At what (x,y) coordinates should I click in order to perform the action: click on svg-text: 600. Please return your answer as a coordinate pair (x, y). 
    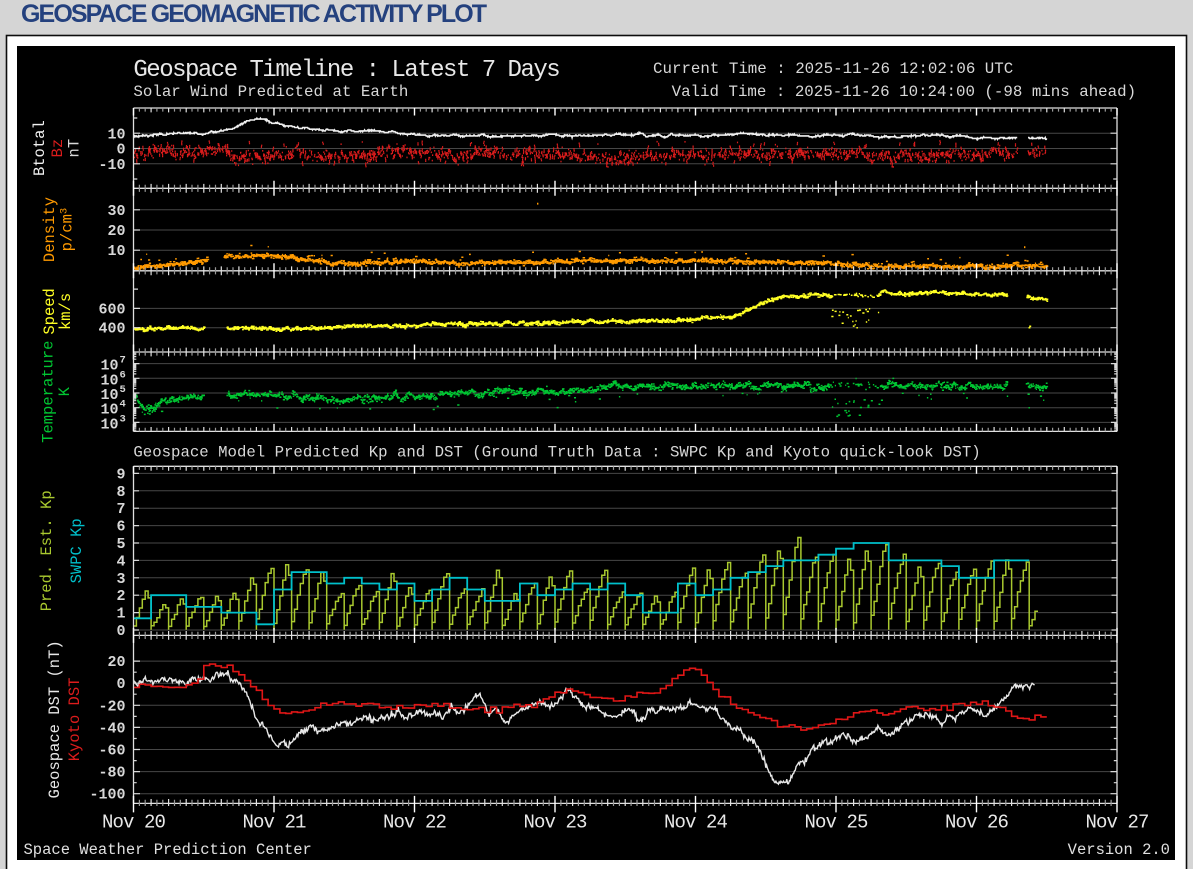
    Looking at the image, I should click on (111, 309).